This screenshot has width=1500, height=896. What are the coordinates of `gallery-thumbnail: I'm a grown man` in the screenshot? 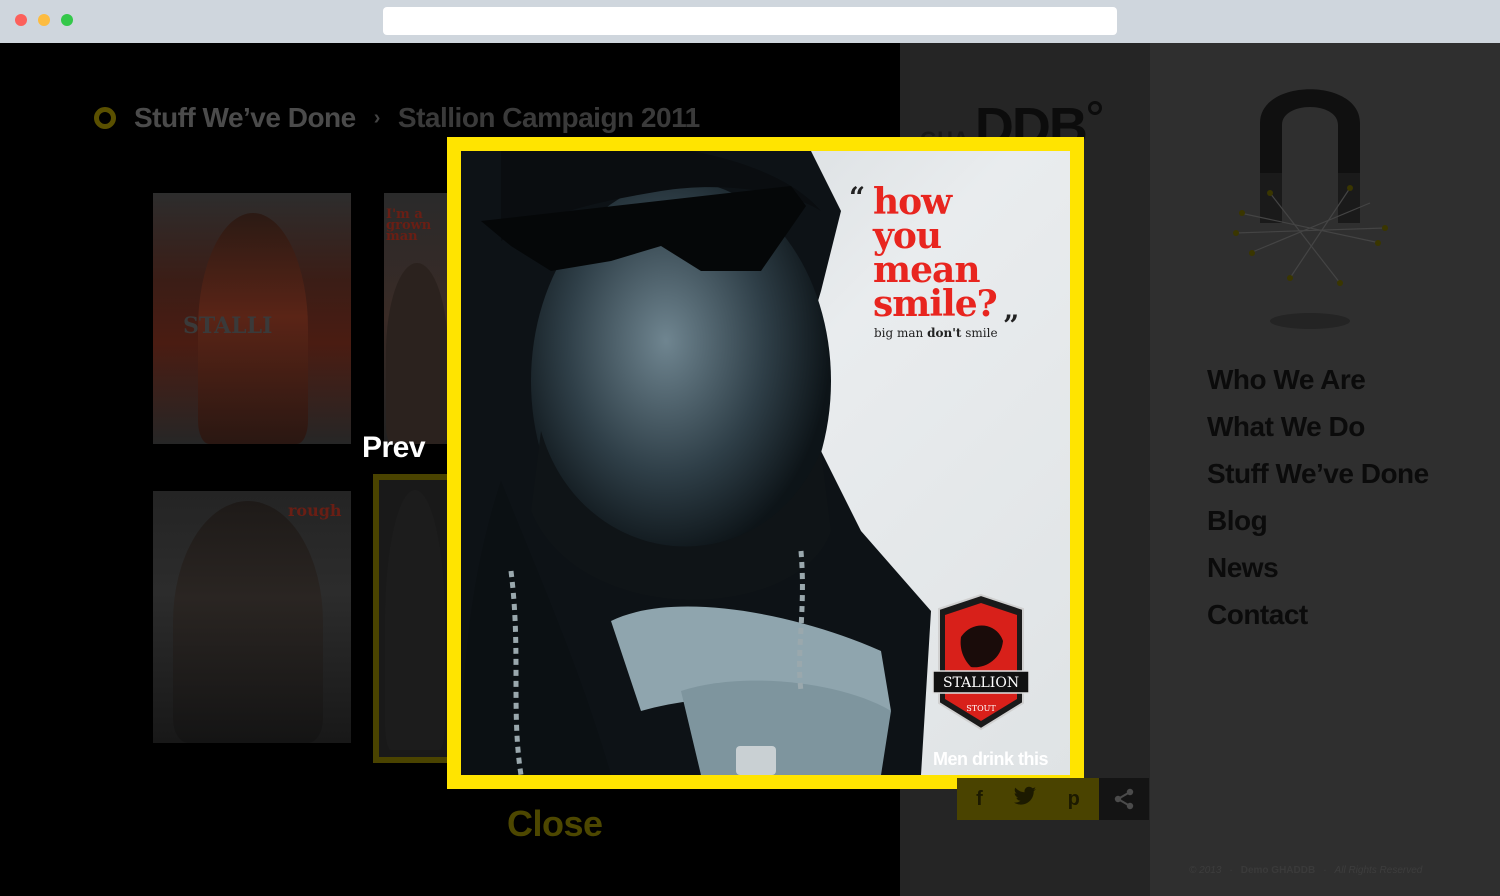 It's located at (416, 318).